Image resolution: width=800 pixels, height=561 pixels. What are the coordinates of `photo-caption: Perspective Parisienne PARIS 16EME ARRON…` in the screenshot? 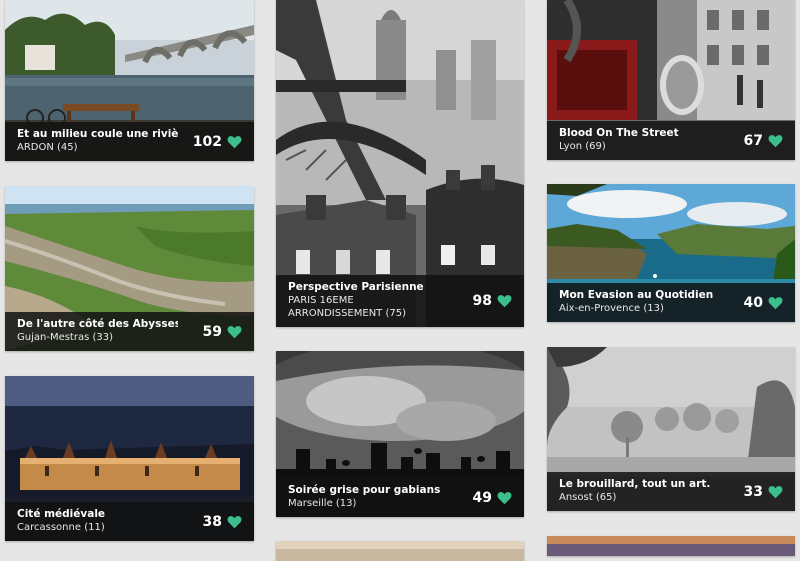 It's located at (400, 301).